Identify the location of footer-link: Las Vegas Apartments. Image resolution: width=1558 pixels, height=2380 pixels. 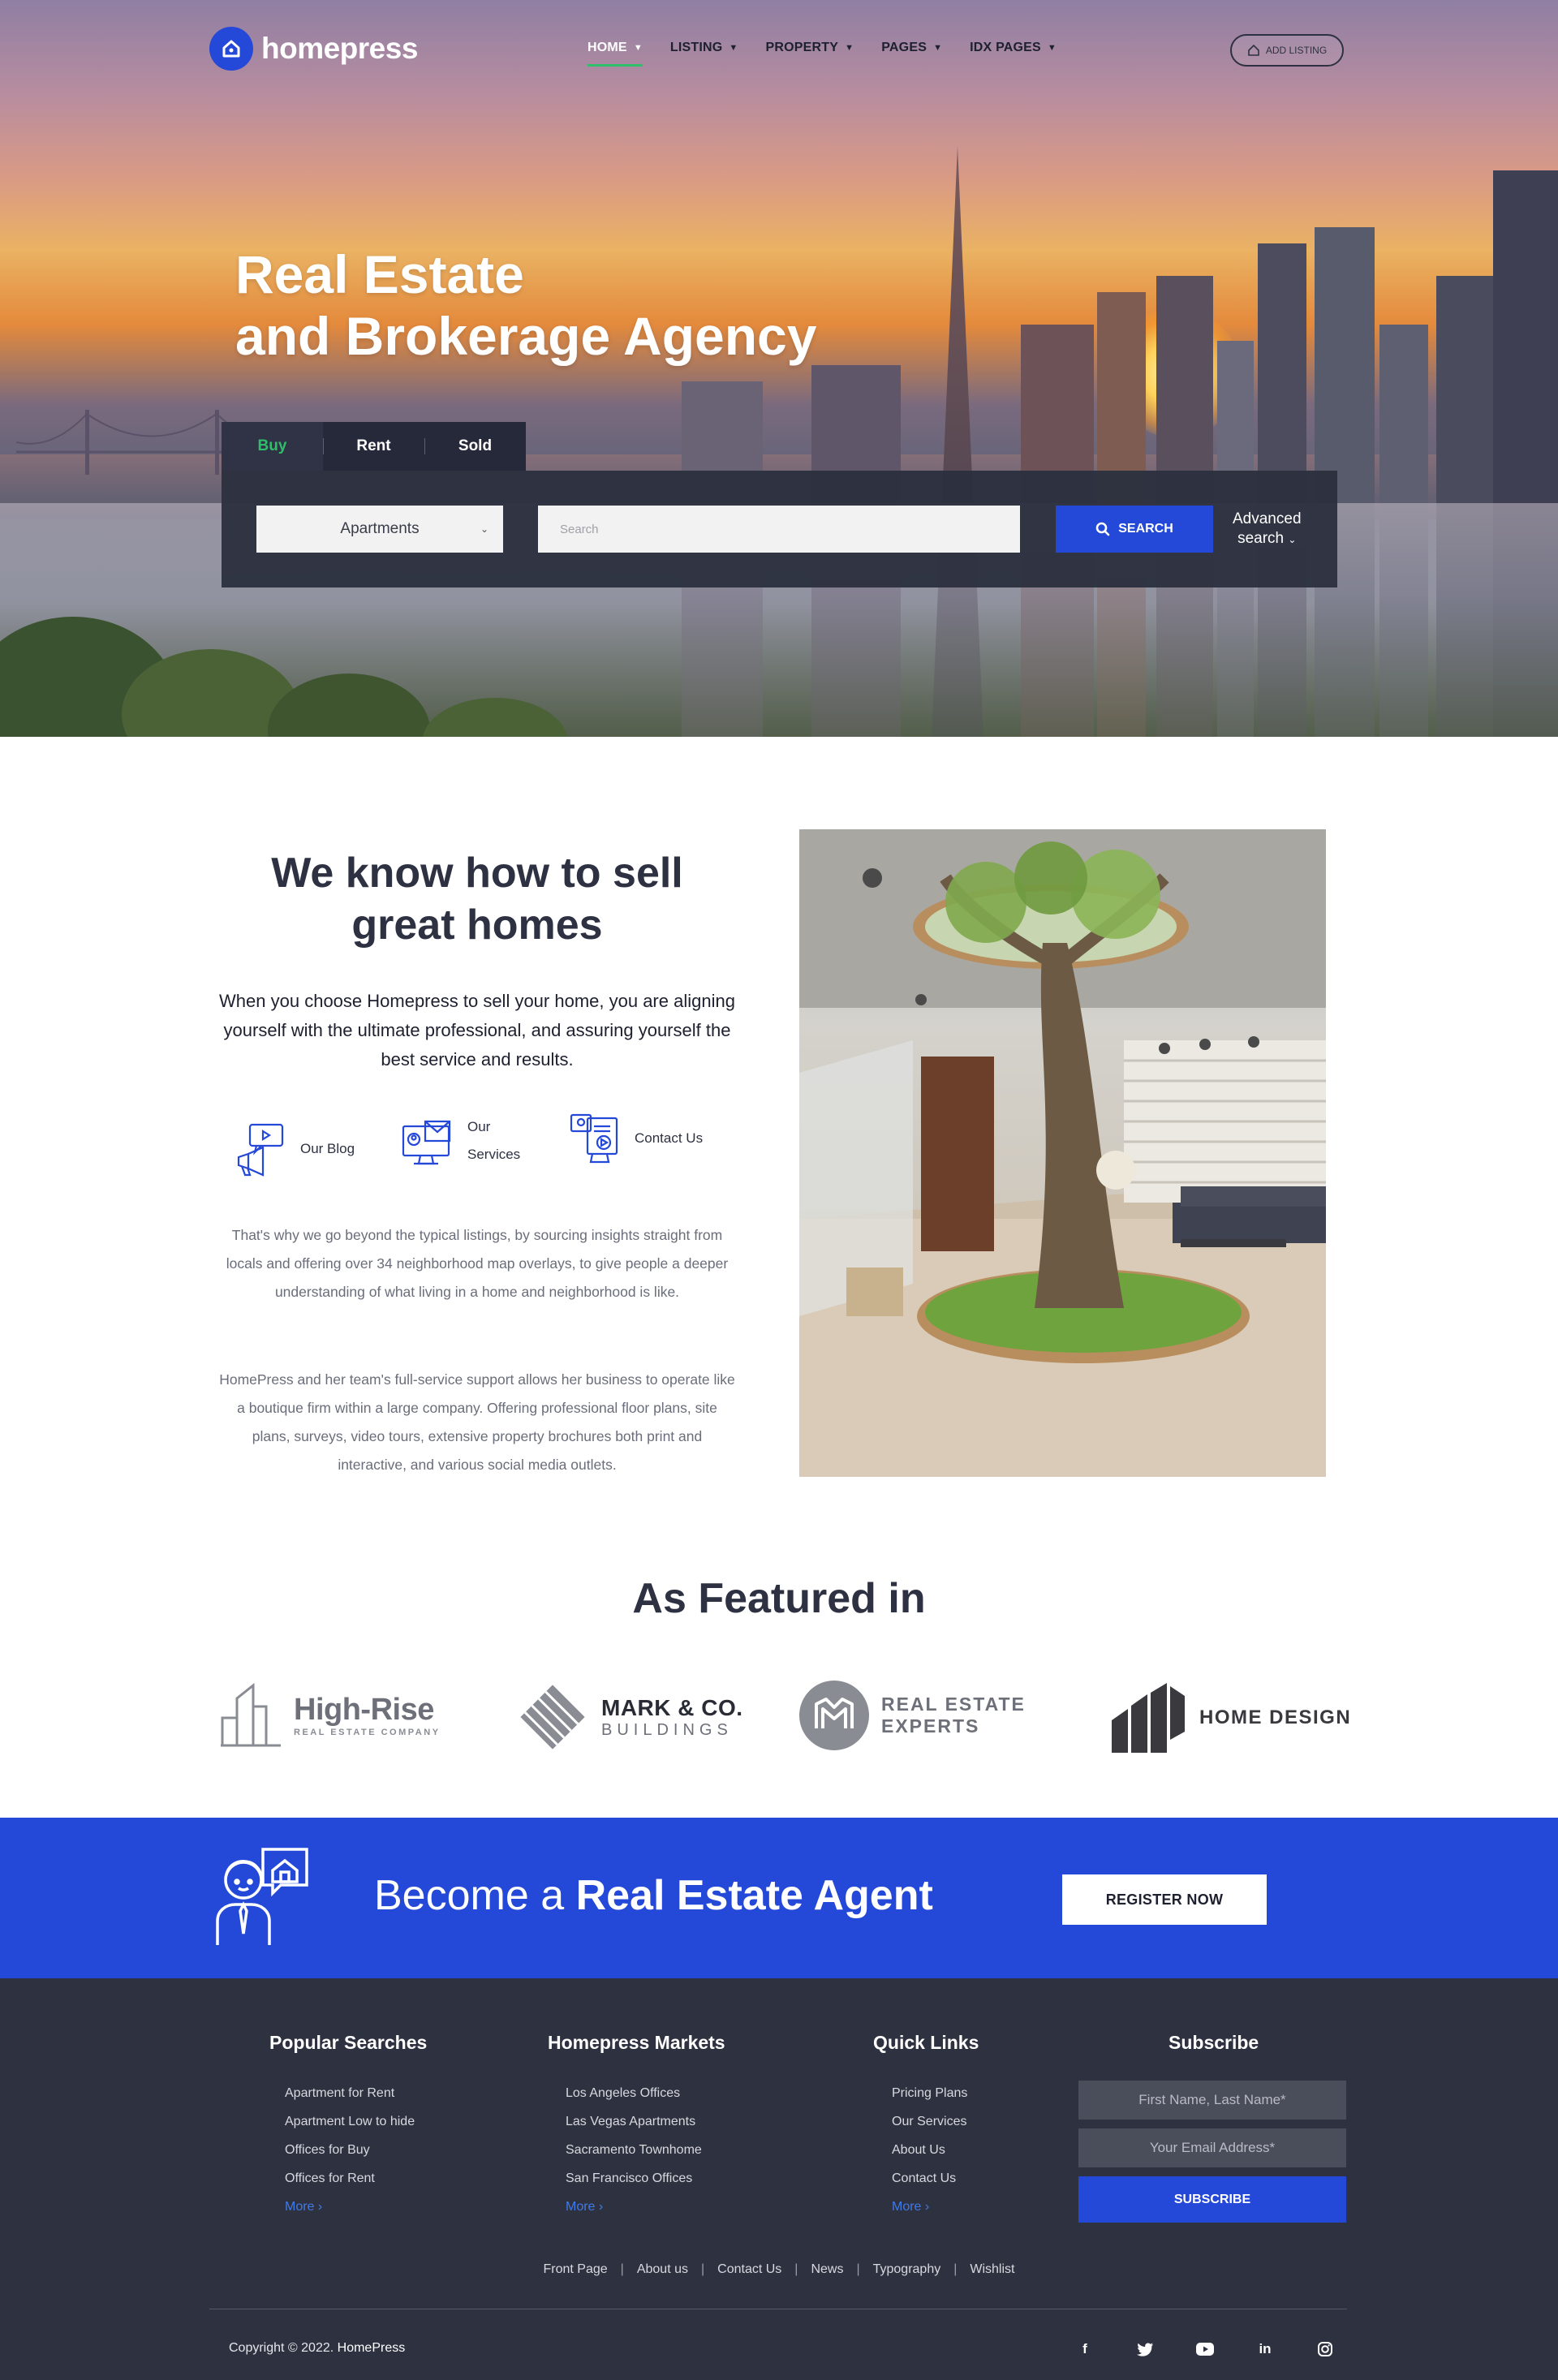
(634, 2121).